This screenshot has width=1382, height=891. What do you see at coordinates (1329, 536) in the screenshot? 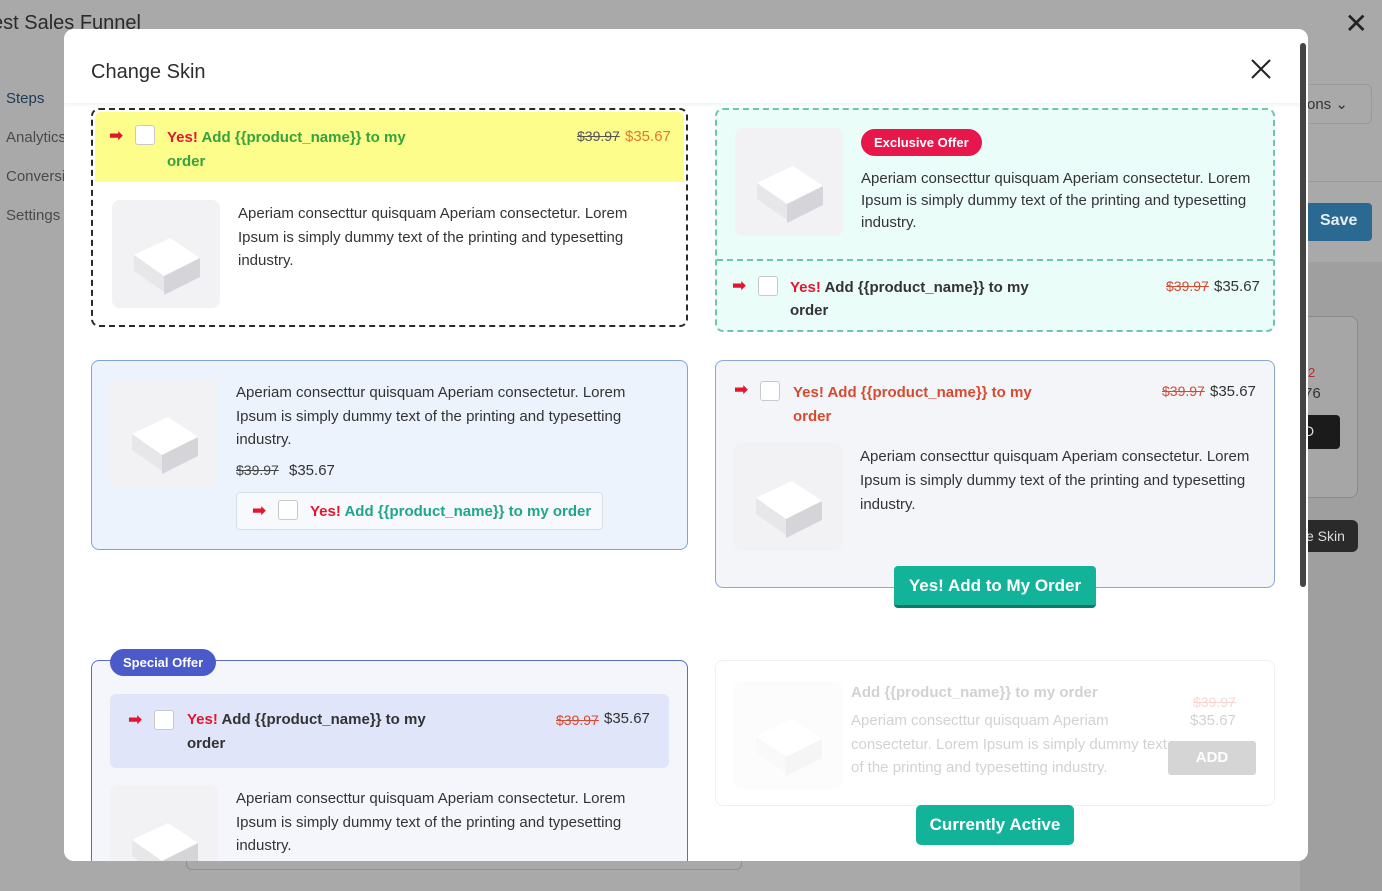
I see `change-skin-button: e Skin` at bounding box center [1329, 536].